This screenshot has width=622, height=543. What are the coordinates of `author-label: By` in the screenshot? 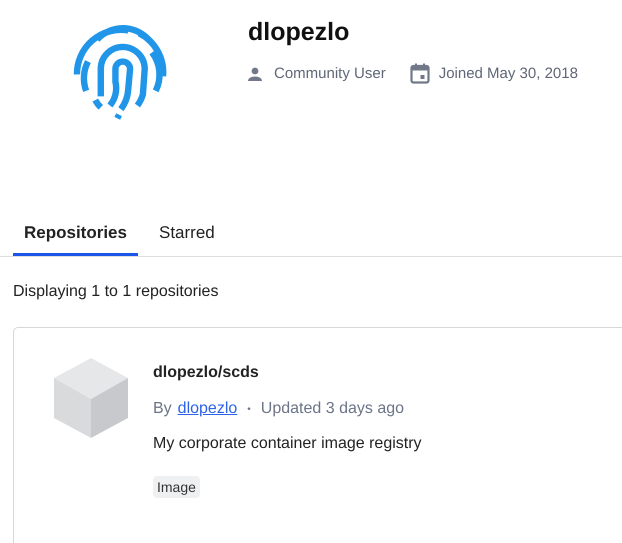 It's located at (162, 409).